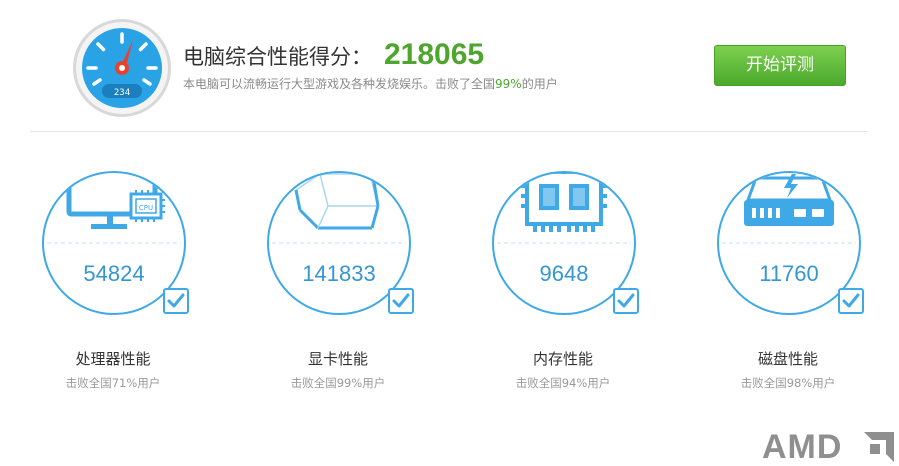  What do you see at coordinates (337, 359) in the screenshot?
I see `metric-name: 显卡性能` at bounding box center [337, 359].